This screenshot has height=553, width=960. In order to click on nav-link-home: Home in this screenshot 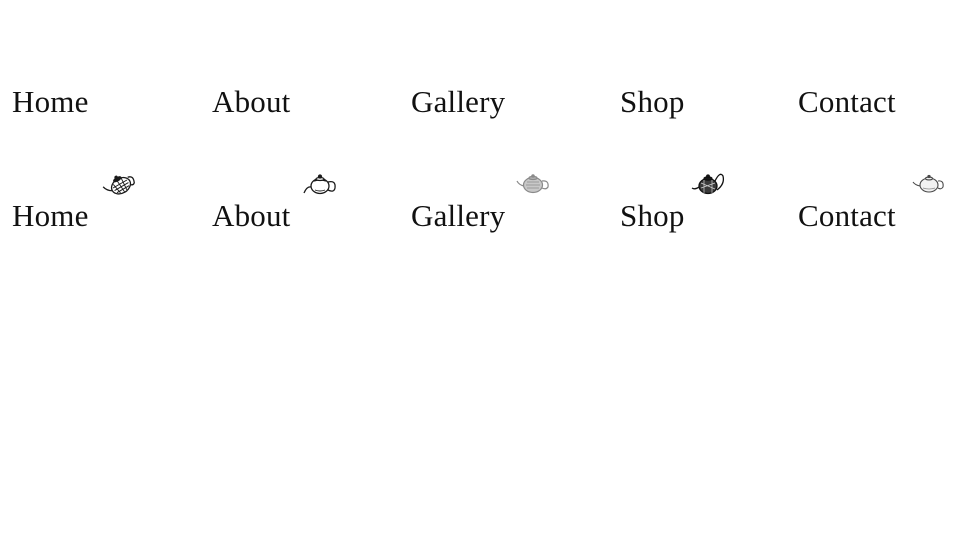, I will do `click(50, 102)`.